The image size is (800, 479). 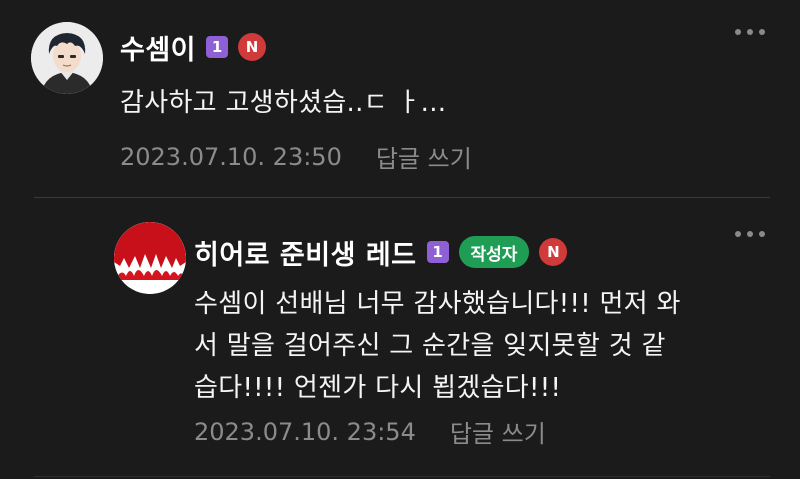 I want to click on comment-header: 히어로 준비생 레드 1 작성자 N, so click(x=381, y=252).